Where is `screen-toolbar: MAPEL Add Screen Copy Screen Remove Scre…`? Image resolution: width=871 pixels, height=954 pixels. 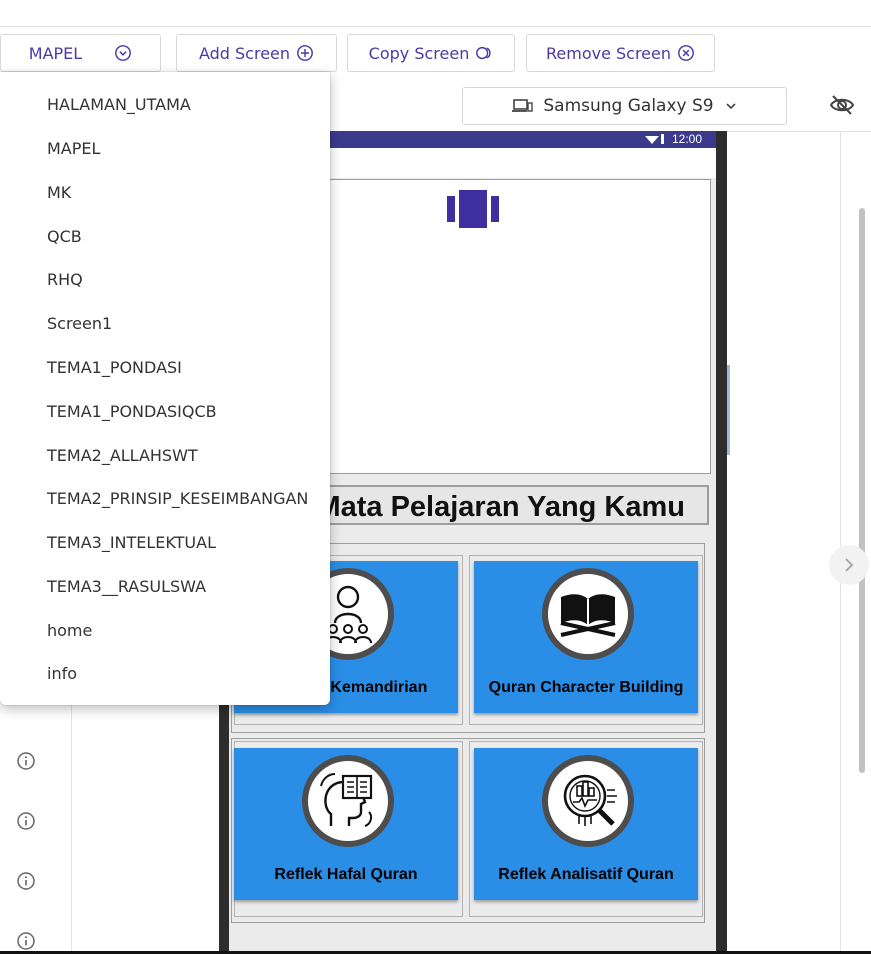 screen-toolbar: MAPEL Add Screen Copy Screen Remove Scre… is located at coordinates (435, 53).